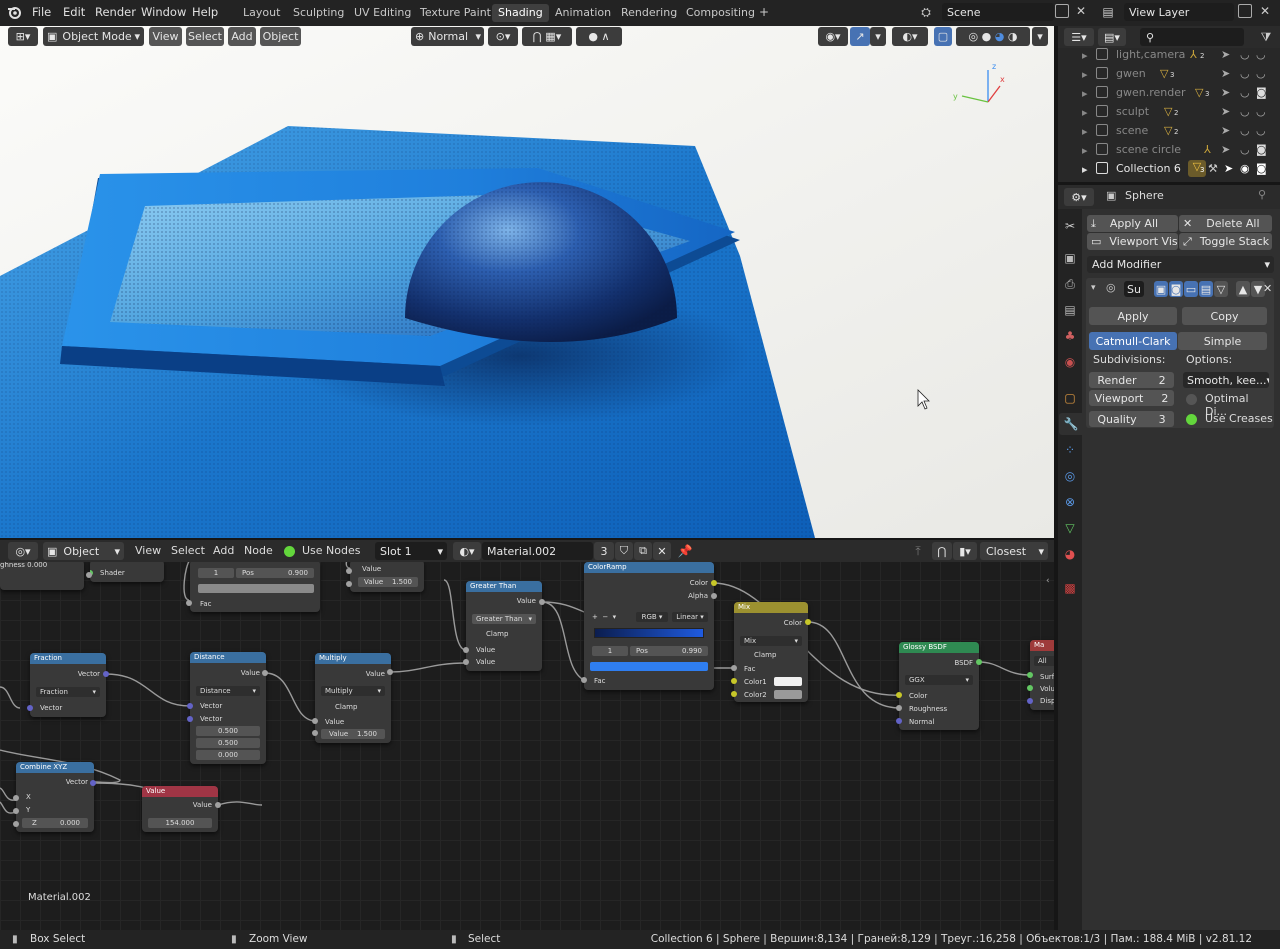  What do you see at coordinates (1000, 36) in the screenshot?
I see `material-shading-icon: ◕` at bounding box center [1000, 36].